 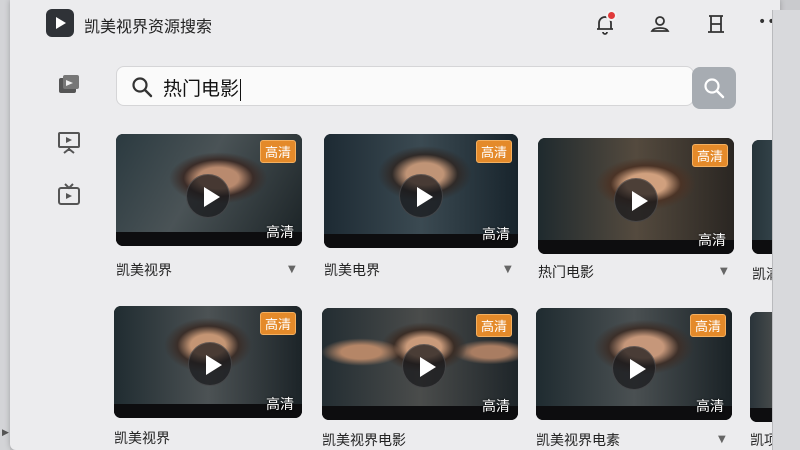 I want to click on user-icon, so click(x=660, y=24).